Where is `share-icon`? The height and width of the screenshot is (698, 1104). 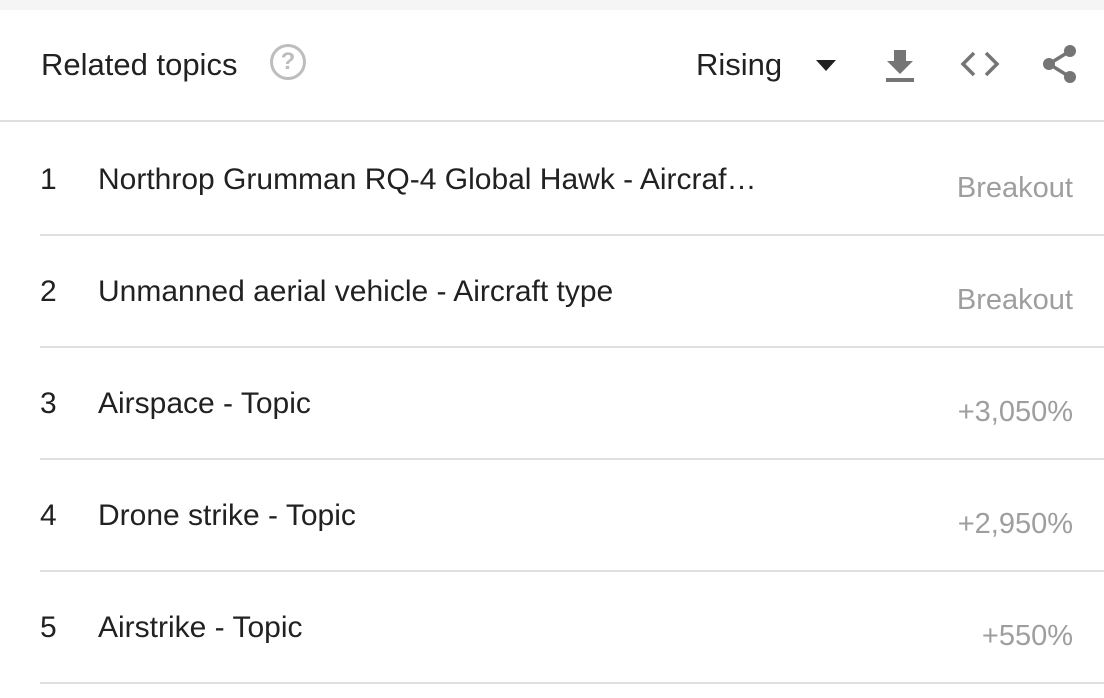 share-icon is located at coordinates (1060, 64).